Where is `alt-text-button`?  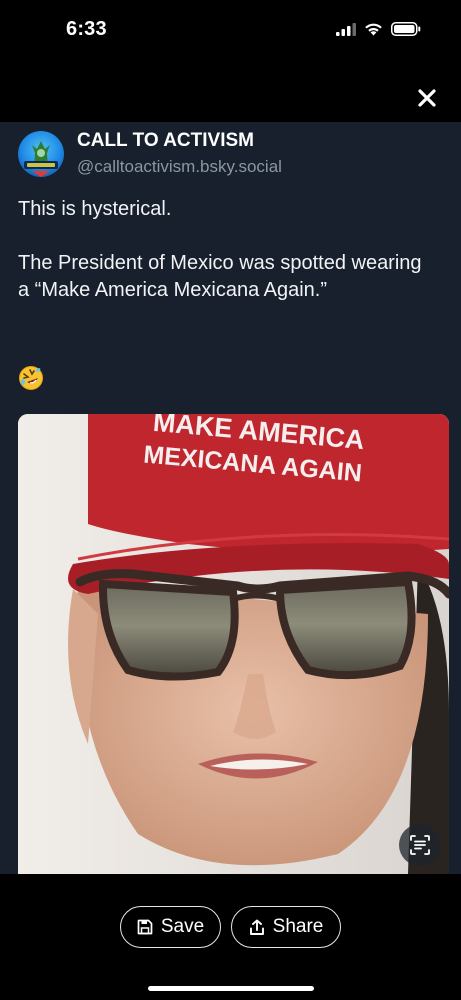 alt-text-button is located at coordinates (420, 845).